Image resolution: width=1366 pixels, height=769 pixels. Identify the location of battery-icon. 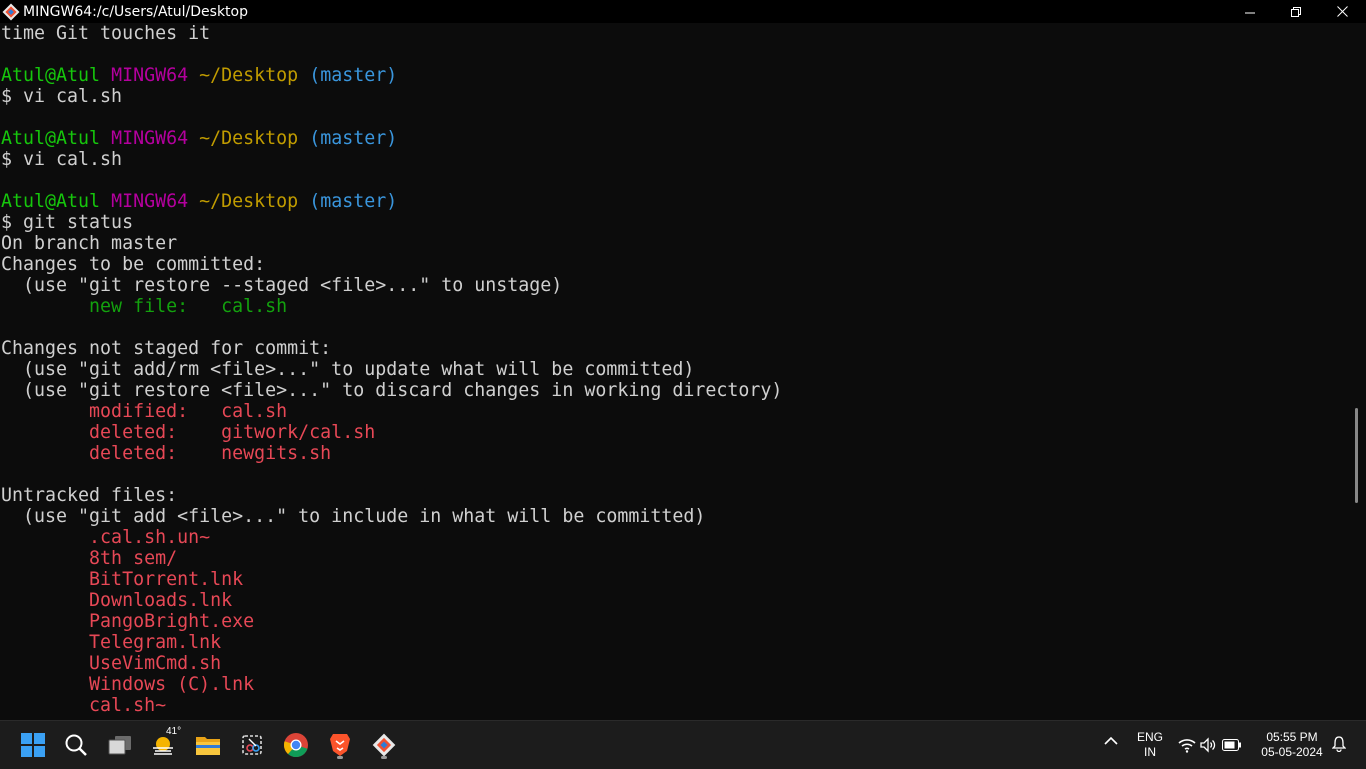
(1231, 745).